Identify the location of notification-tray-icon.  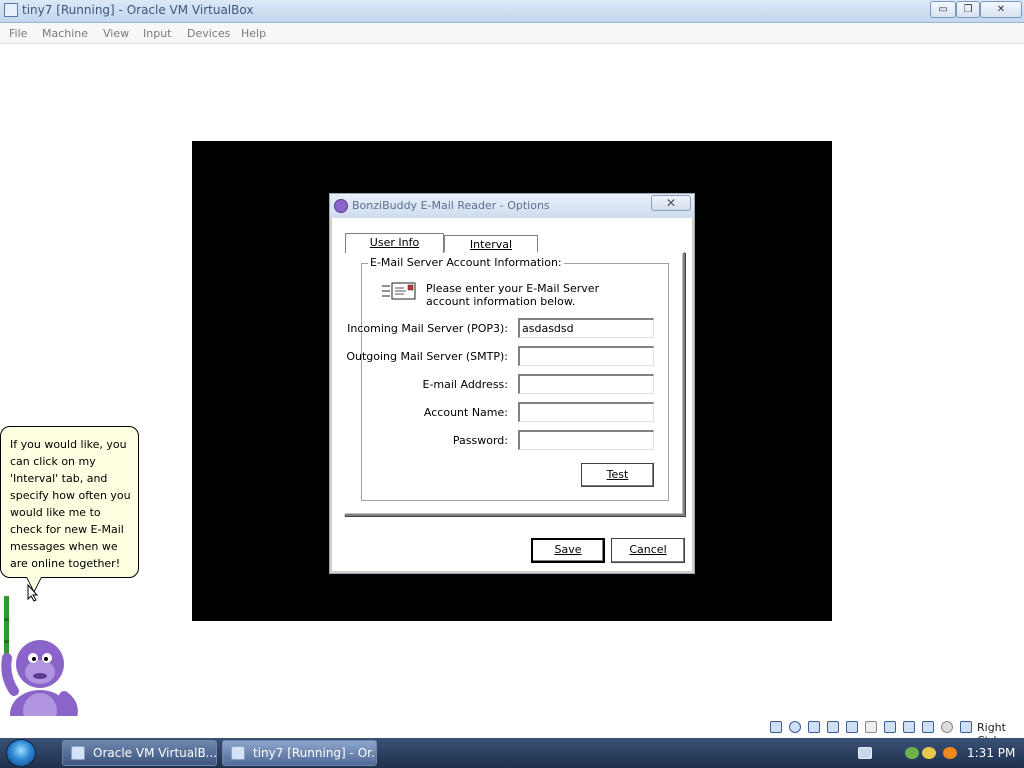
(929, 753).